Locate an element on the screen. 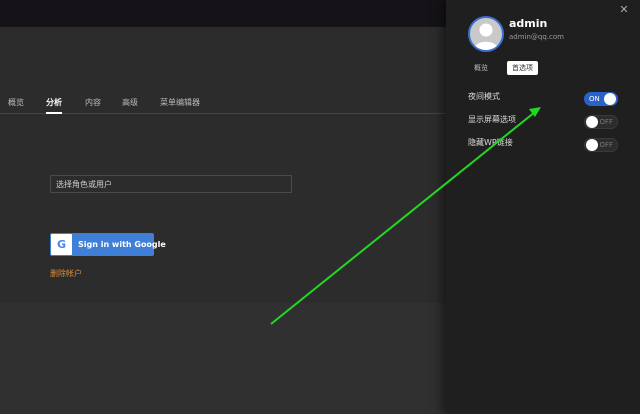 The height and width of the screenshot is (414, 640). tab-overview: 概览 is located at coordinates (16, 103).